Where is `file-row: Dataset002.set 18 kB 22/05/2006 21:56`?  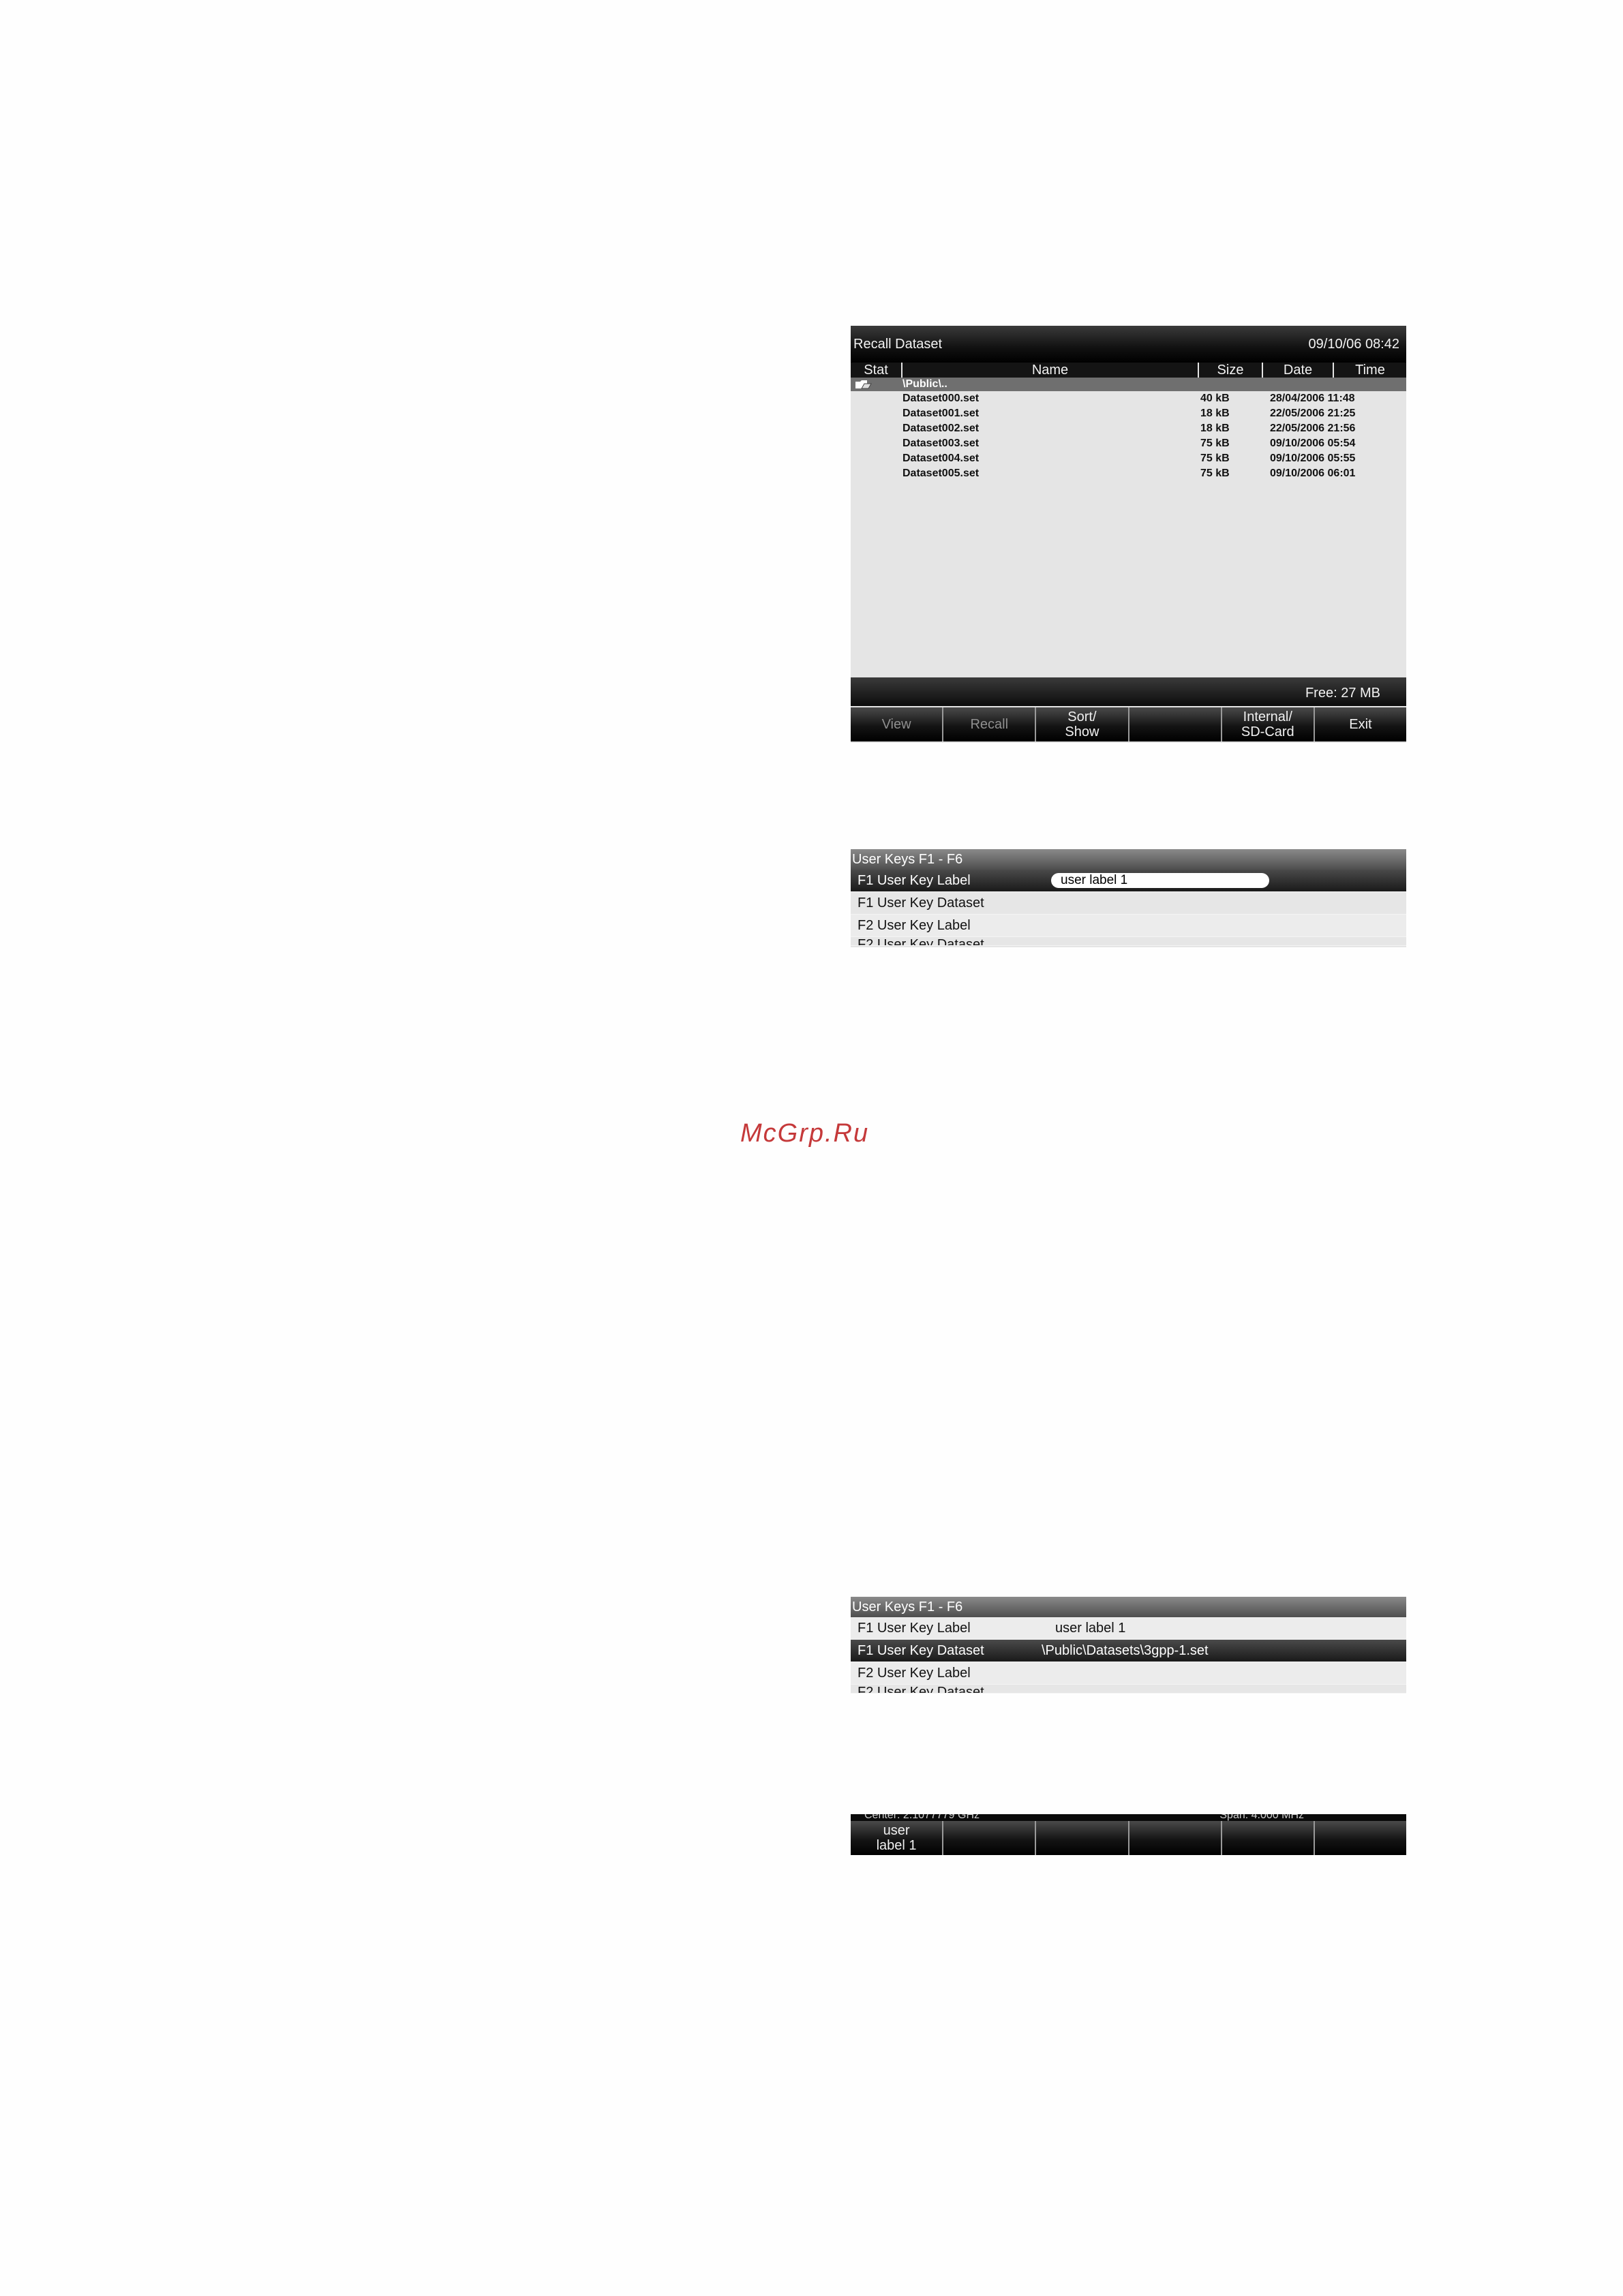
file-row: Dataset002.set 18 kB 22/05/2006 21:56 is located at coordinates (1128, 428).